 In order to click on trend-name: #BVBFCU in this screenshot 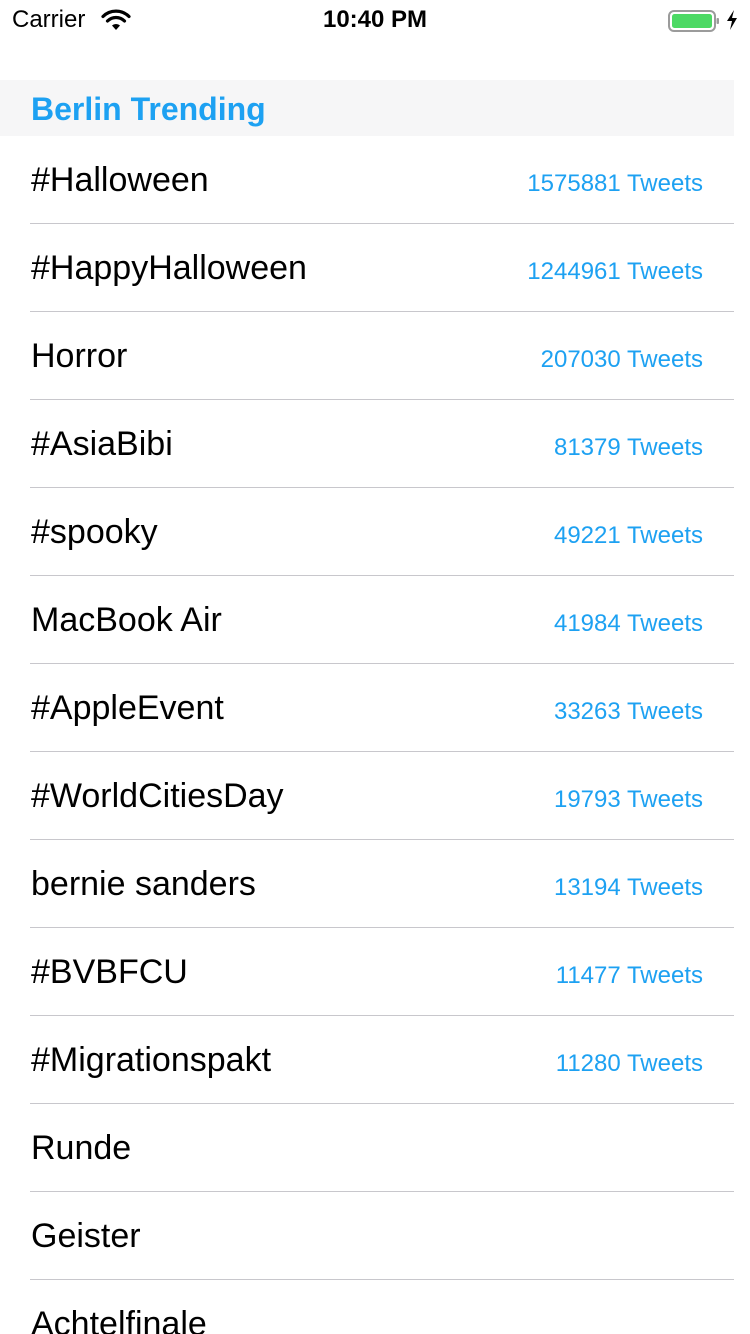, I will do `click(109, 972)`.